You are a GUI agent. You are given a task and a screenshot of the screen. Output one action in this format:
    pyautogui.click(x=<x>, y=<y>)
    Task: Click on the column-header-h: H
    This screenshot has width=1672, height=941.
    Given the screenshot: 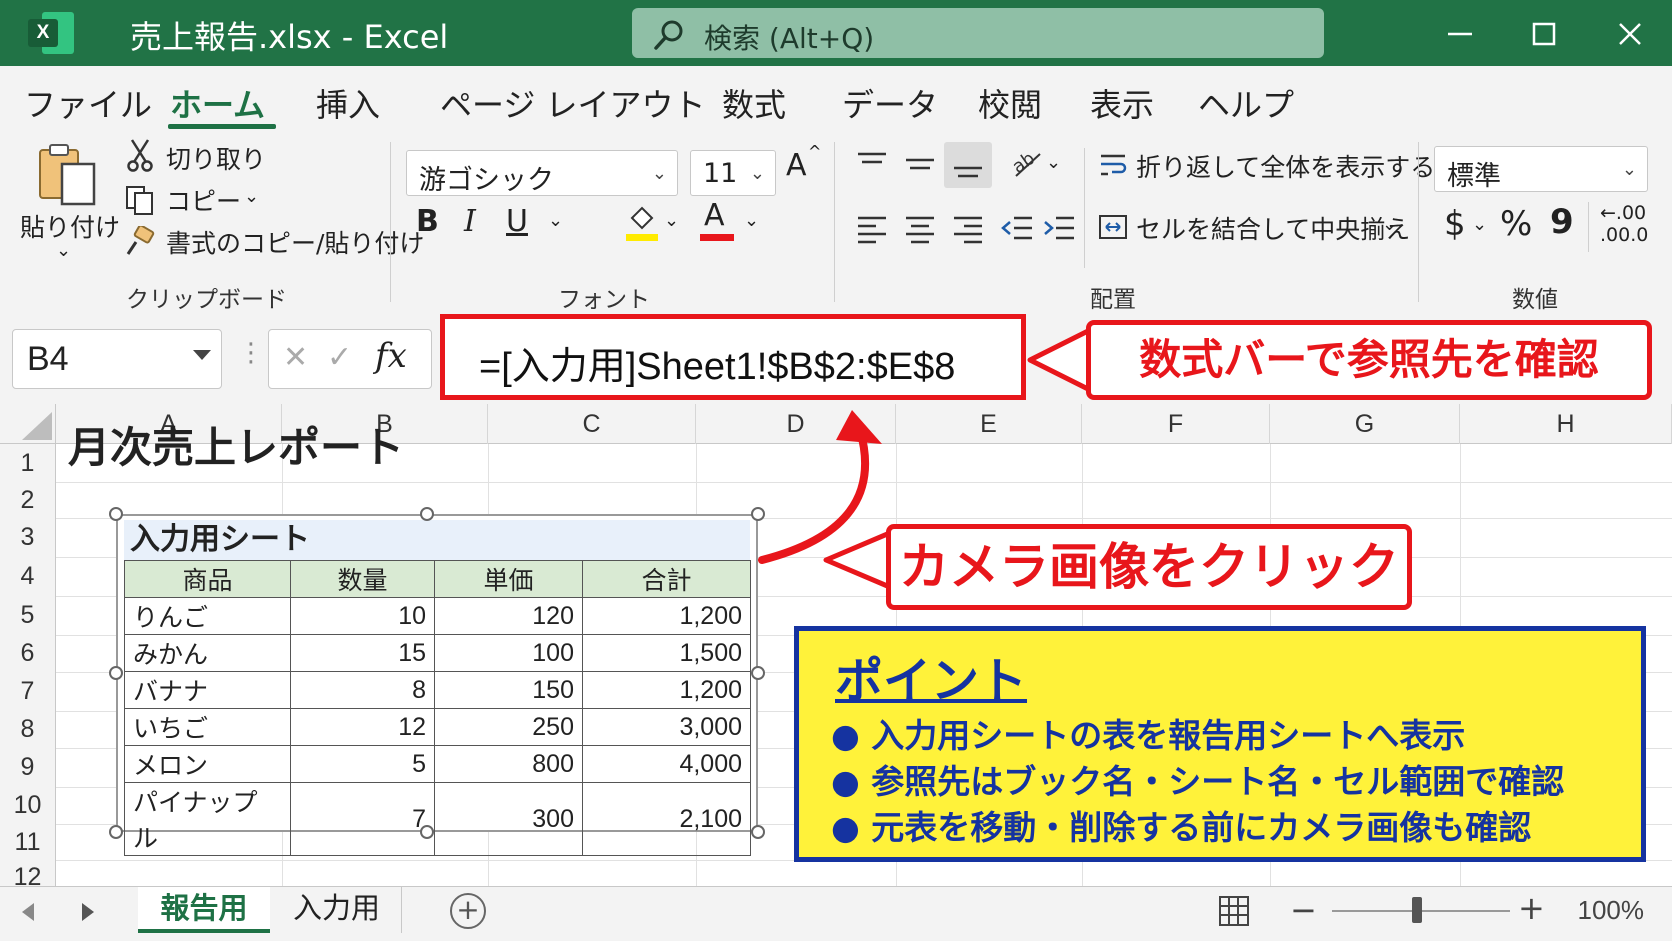 What is the action you would take?
    pyautogui.click(x=1566, y=424)
    